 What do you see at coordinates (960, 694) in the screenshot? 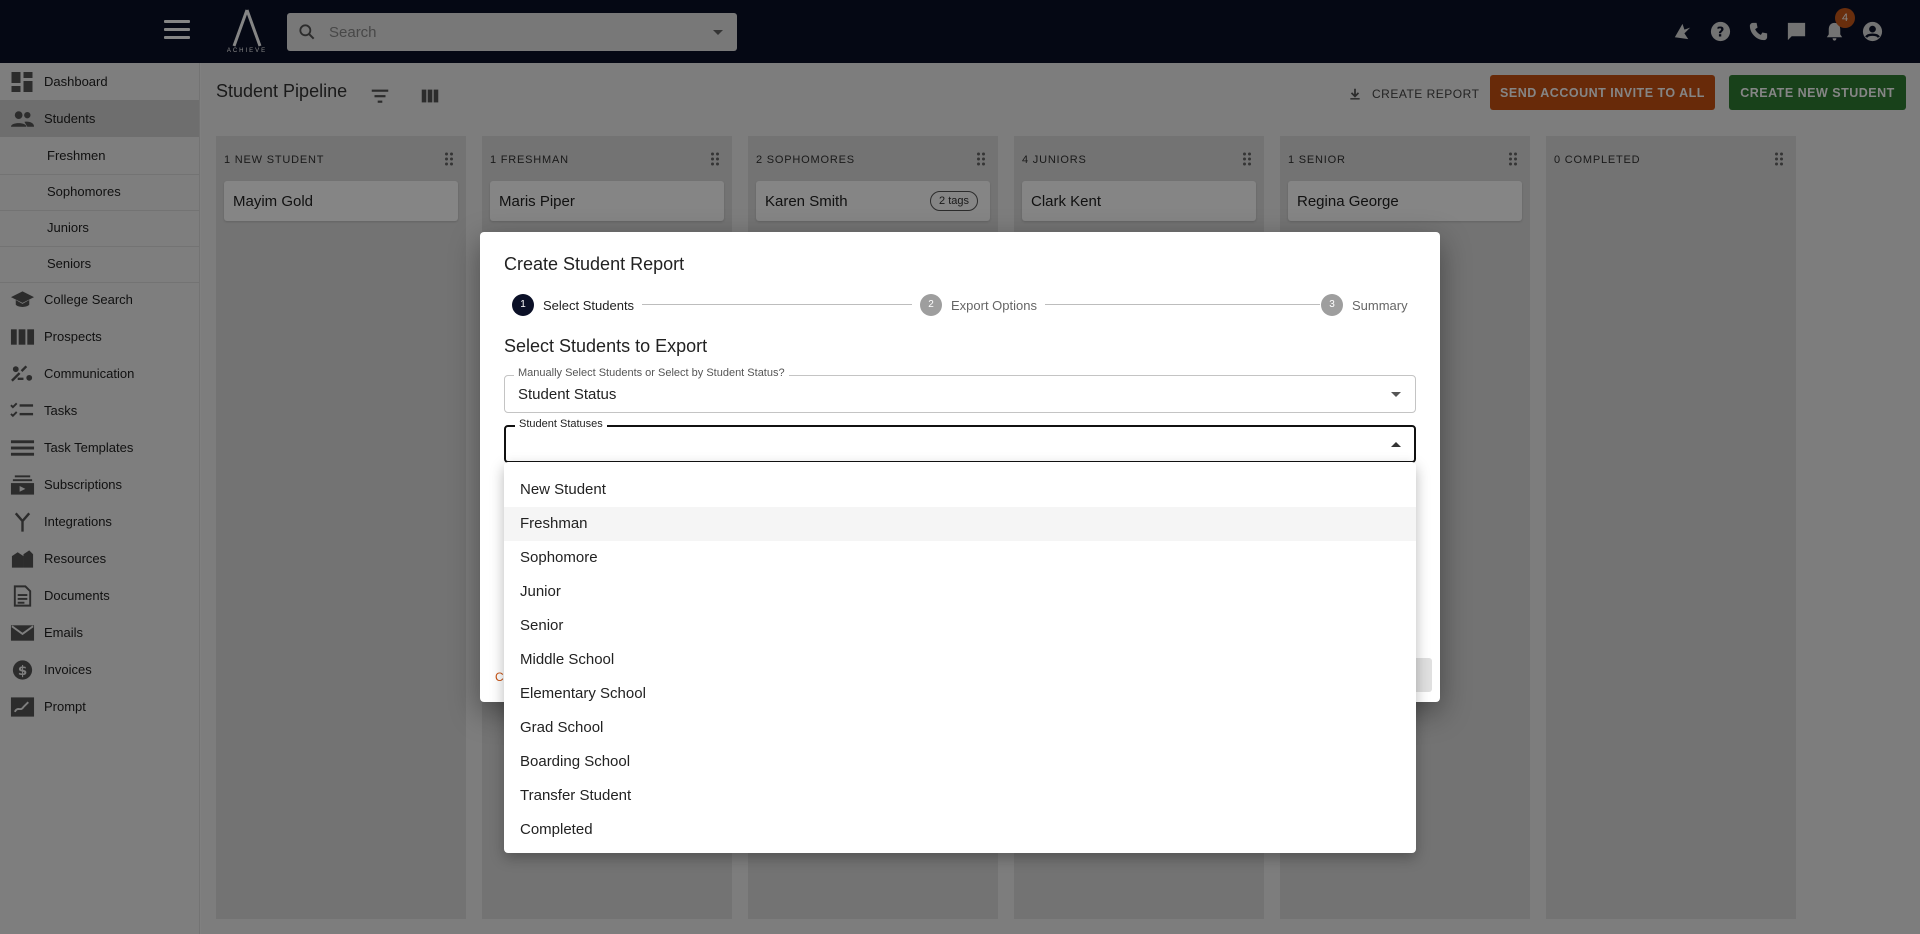
I see `option-elementary-school: Elementary School` at bounding box center [960, 694].